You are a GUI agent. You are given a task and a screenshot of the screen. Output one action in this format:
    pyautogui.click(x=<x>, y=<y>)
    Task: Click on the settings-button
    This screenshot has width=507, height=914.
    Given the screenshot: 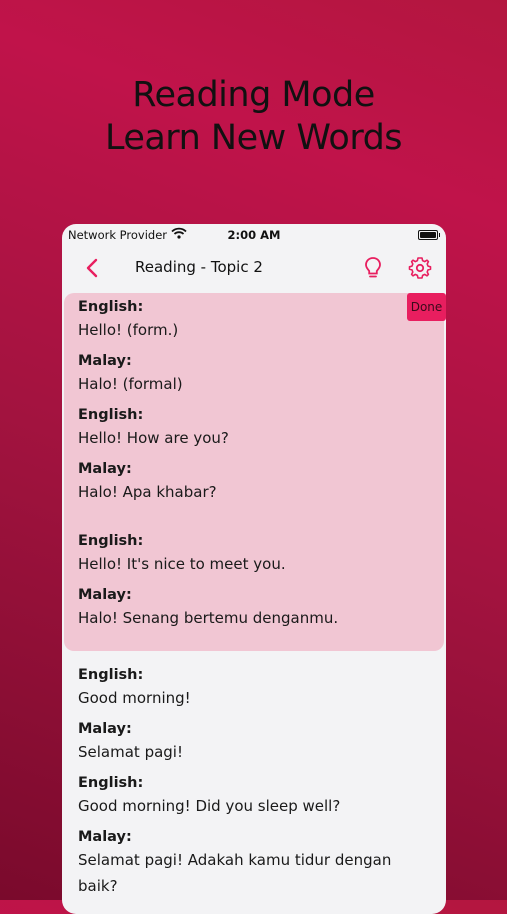 What is the action you would take?
    pyautogui.click(x=420, y=268)
    